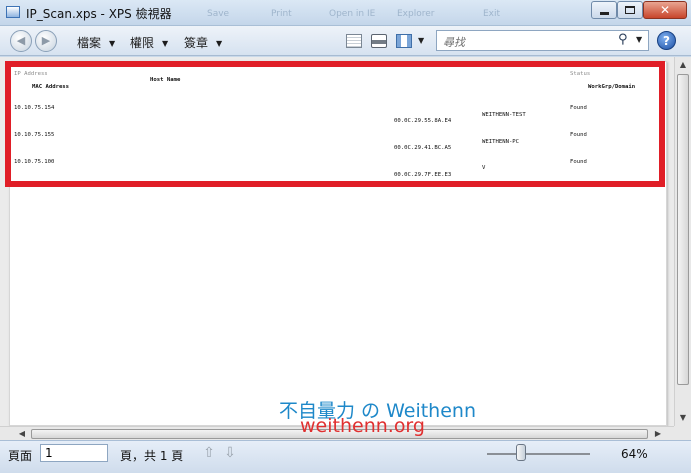 The width and height of the screenshot is (691, 473). I want to click on menu-signatures-label: 簽章, so click(196, 43).